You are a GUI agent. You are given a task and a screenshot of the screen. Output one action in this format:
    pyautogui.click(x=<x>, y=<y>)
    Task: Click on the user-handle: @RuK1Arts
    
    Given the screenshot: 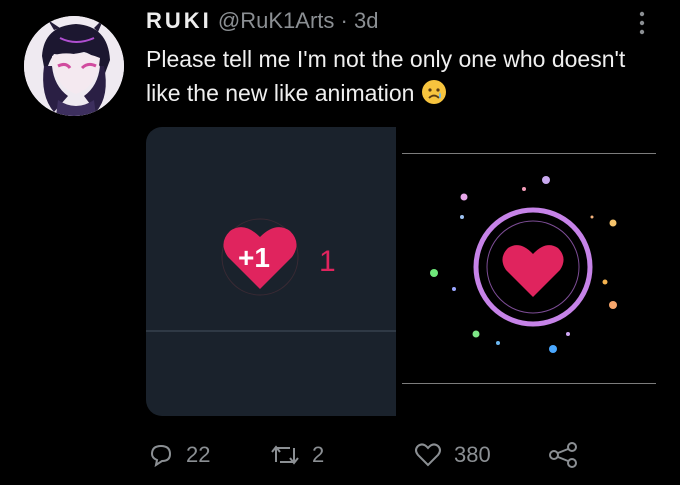 What is the action you would take?
    pyautogui.click(x=276, y=20)
    